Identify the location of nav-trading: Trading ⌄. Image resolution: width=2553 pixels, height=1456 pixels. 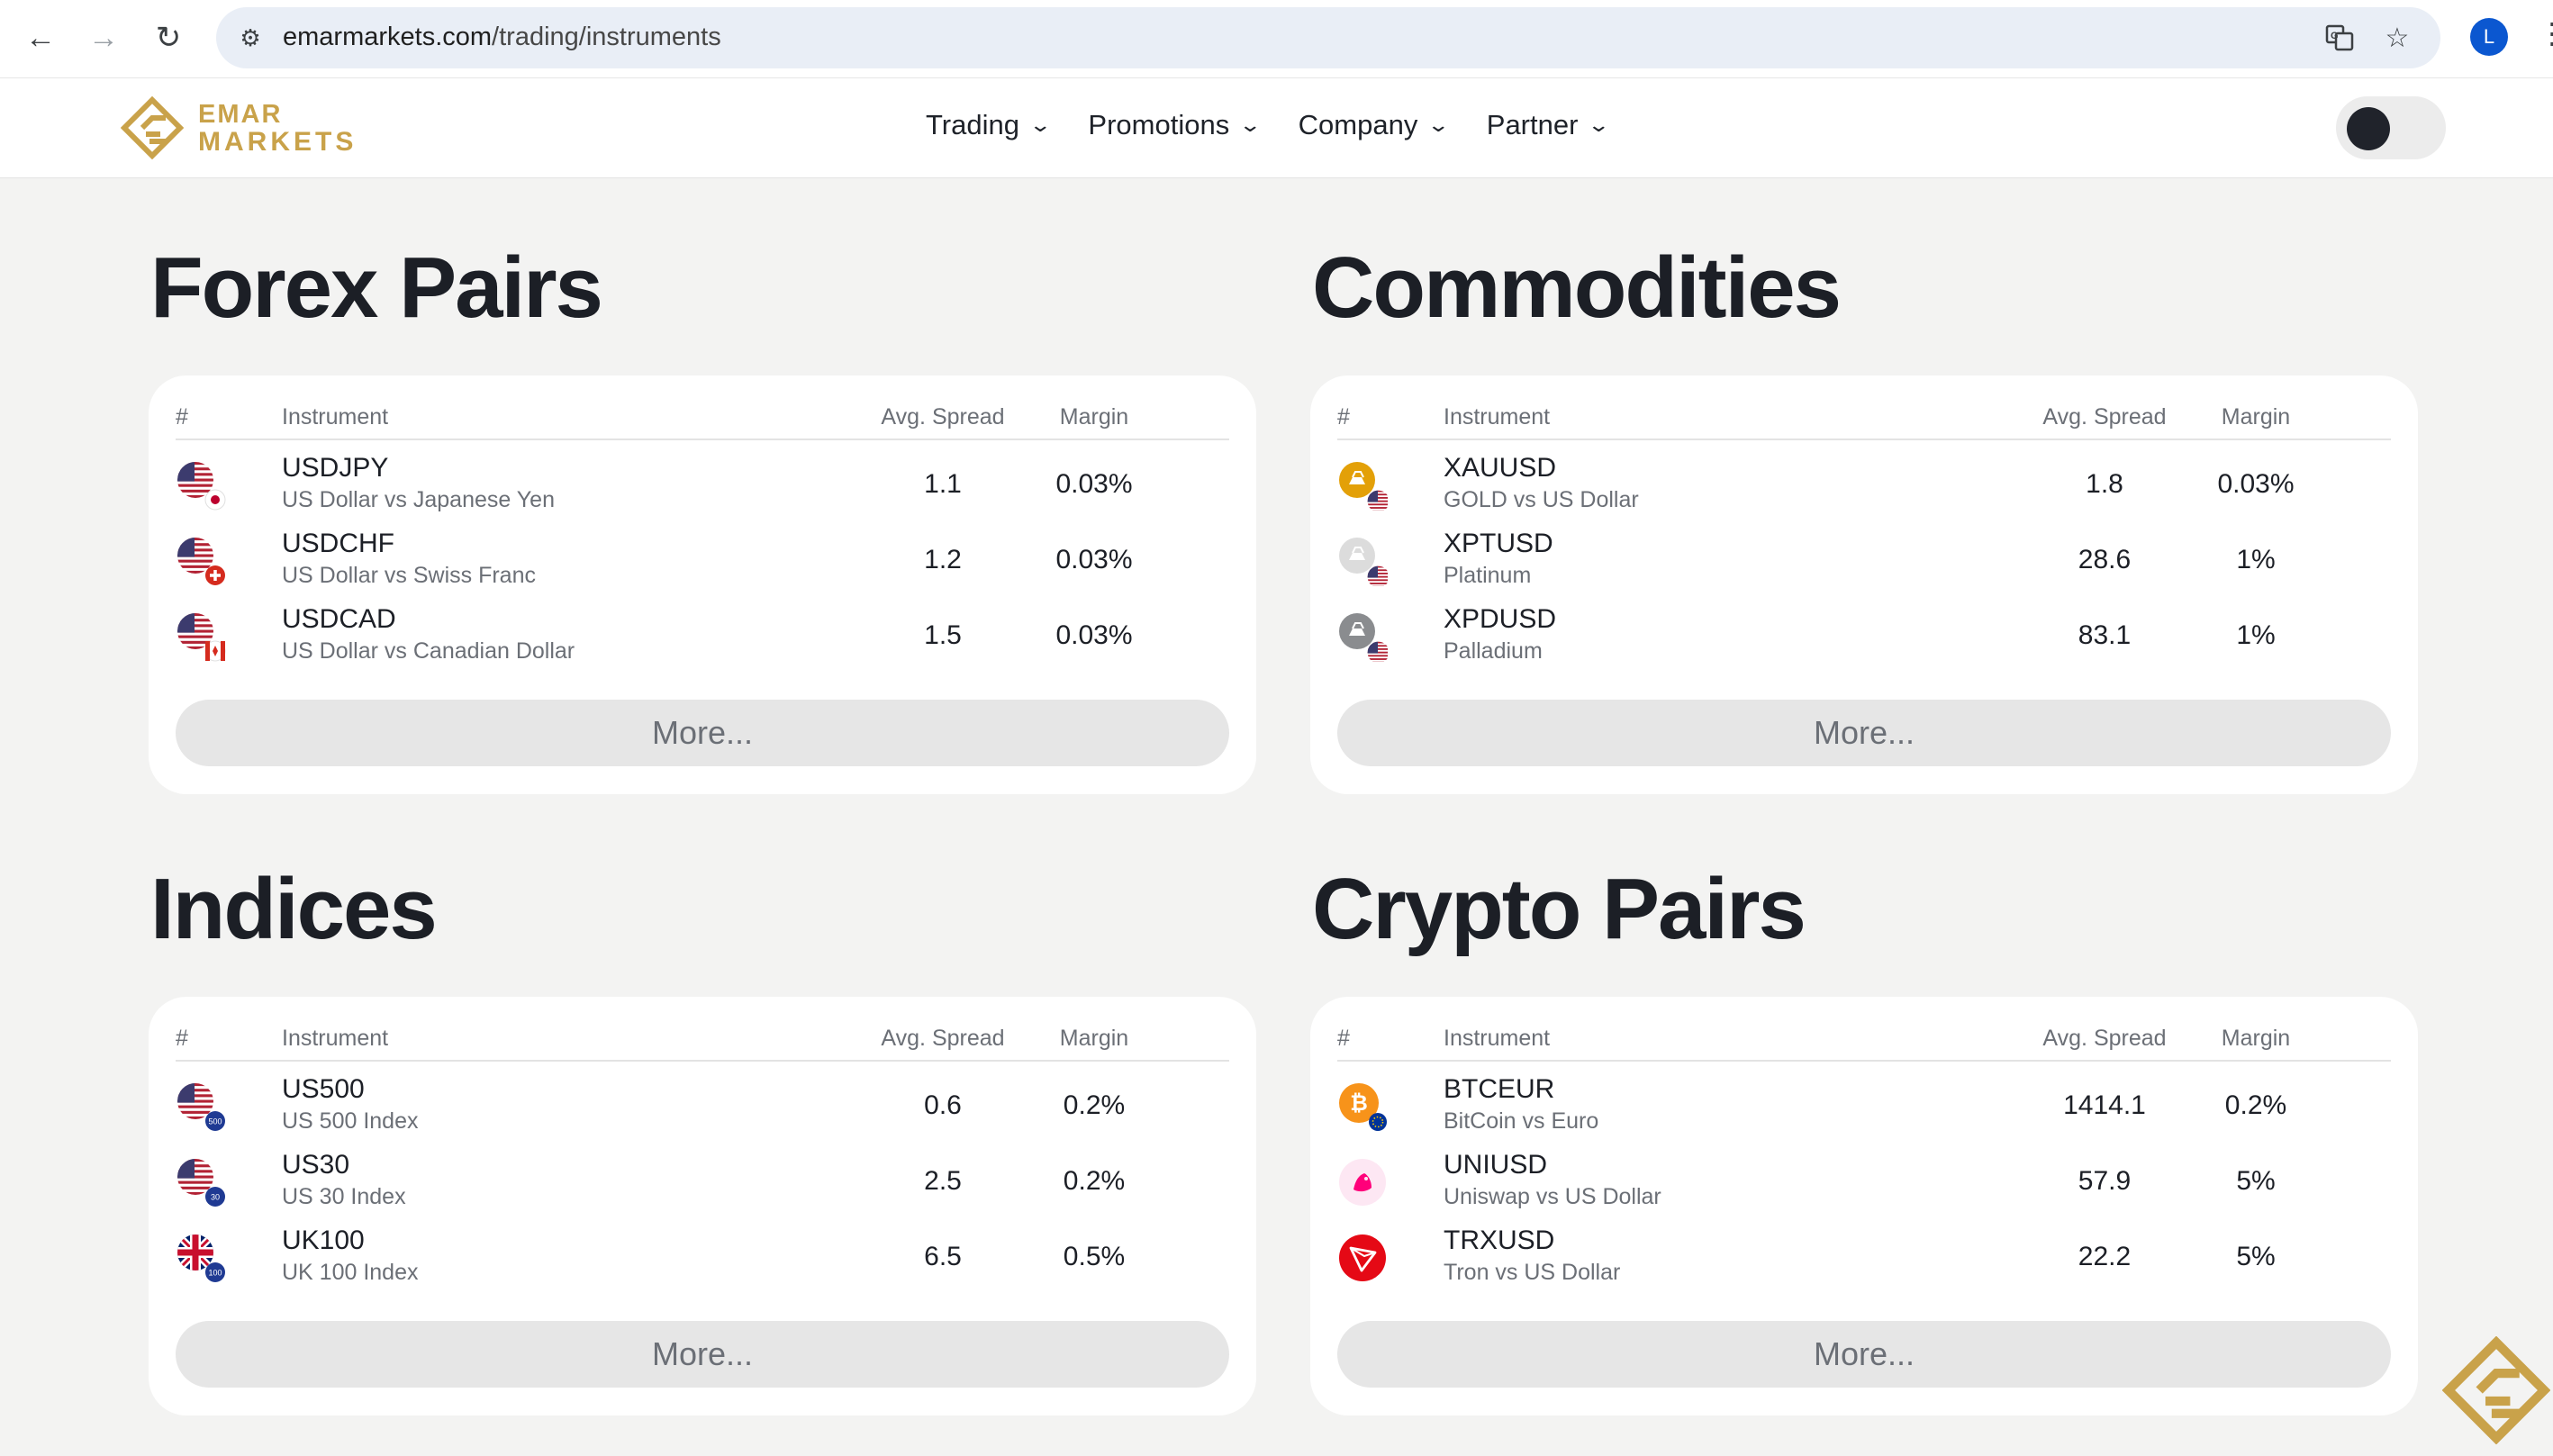
(989, 125).